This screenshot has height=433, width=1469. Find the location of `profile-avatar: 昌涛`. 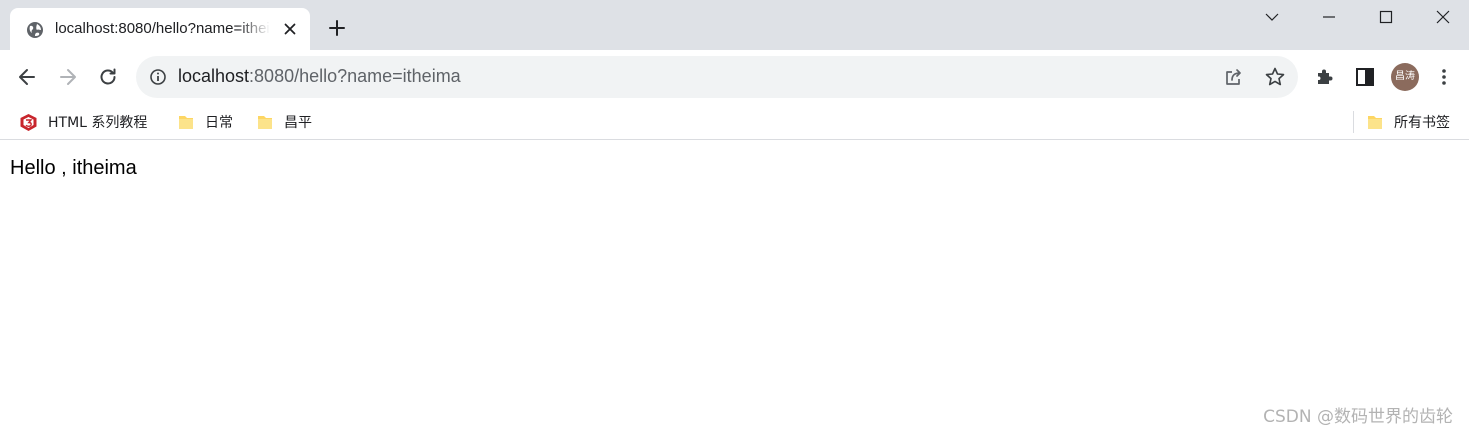

profile-avatar: 昌涛 is located at coordinates (1405, 77).